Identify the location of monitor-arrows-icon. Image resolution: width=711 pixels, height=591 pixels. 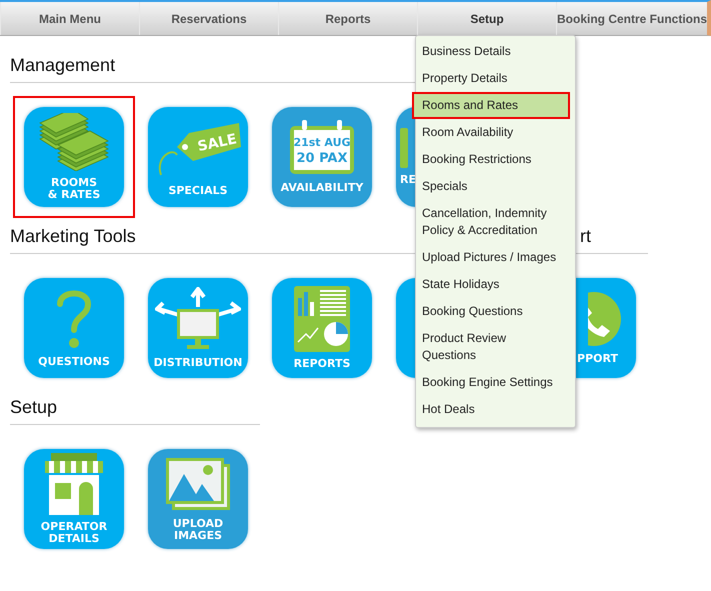
(198, 319).